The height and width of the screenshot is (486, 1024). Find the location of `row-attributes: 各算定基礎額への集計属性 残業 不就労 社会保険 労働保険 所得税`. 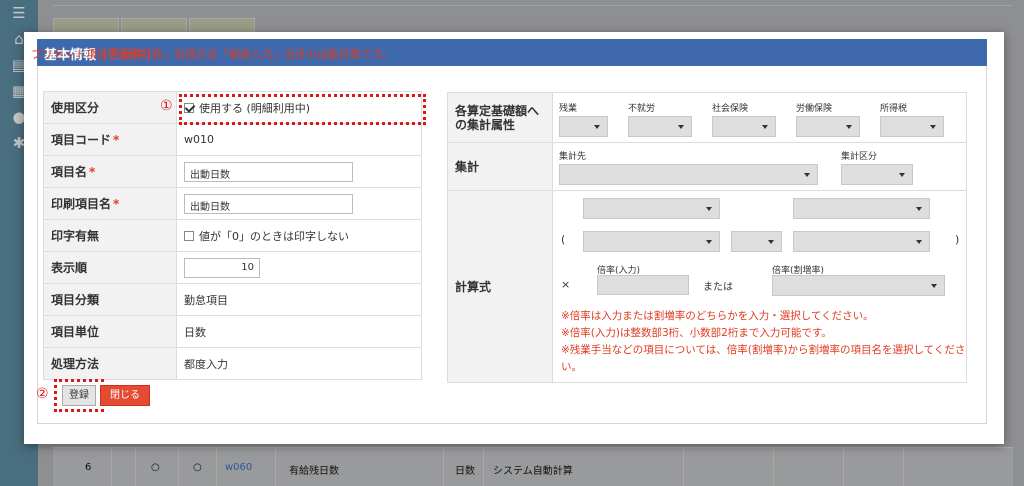

row-attributes: 各算定基礎額への集計属性 残業 不就労 社会保険 労働保険 所得税 is located at coordinates (707, 117).